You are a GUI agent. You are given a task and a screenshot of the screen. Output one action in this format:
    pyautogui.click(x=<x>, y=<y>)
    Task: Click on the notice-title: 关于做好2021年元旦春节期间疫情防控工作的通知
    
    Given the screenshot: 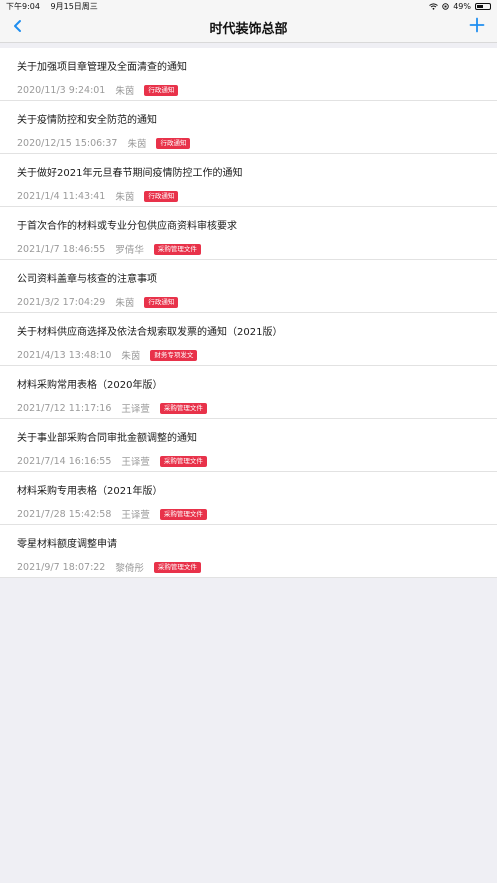 What is the action you would take?
    pyautogui.click(x=130, y=173)
    